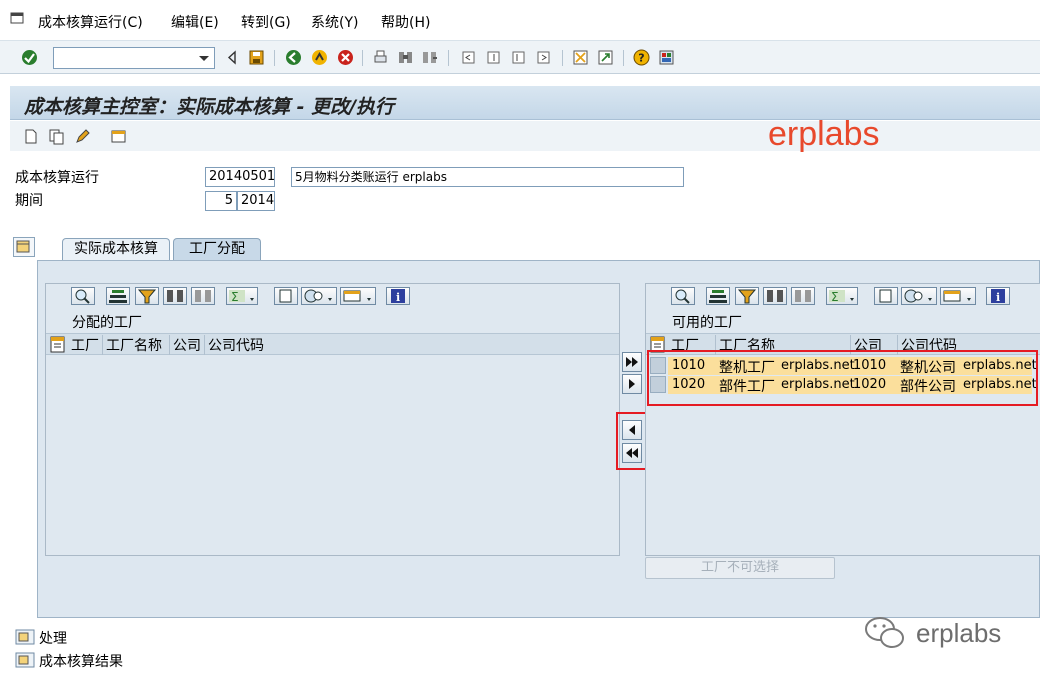 The width and height of the screenshot is (1040, 683). I want to click on last-page-icon, so click(543, 57).